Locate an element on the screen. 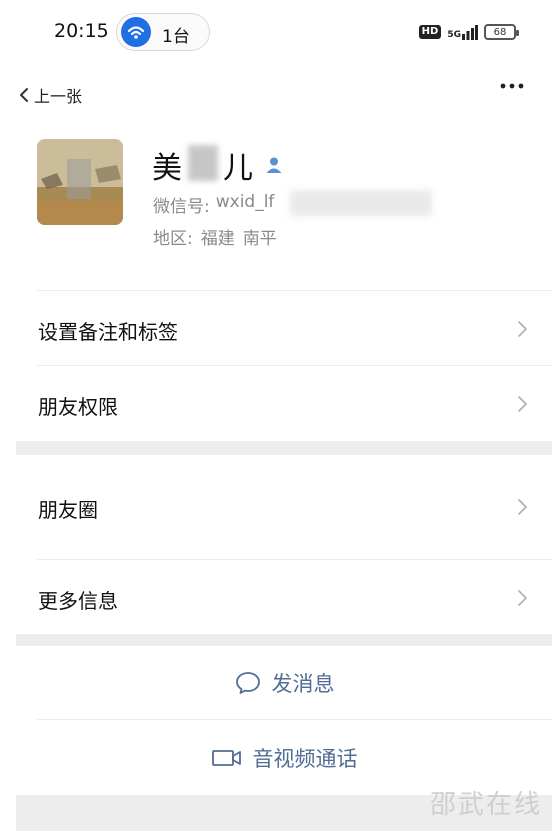 This screenshot has width=552, height=831. back-label: 上一张 is located at coordinates (58, 96).